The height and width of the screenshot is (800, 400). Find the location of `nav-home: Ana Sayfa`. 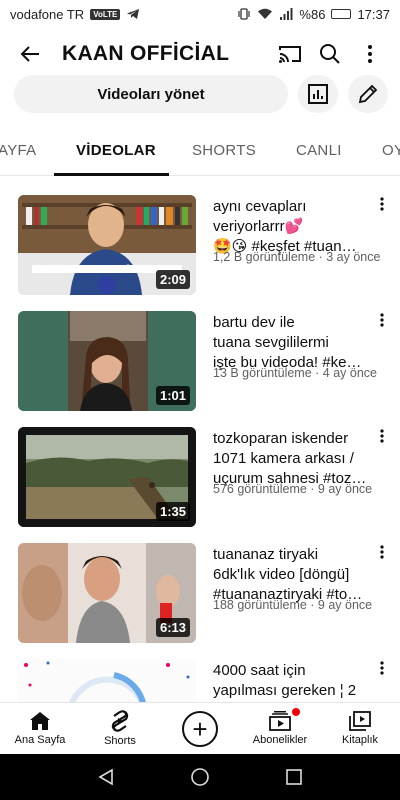

nav-home: Ana Sayfa is located at coordinates (40, 728).